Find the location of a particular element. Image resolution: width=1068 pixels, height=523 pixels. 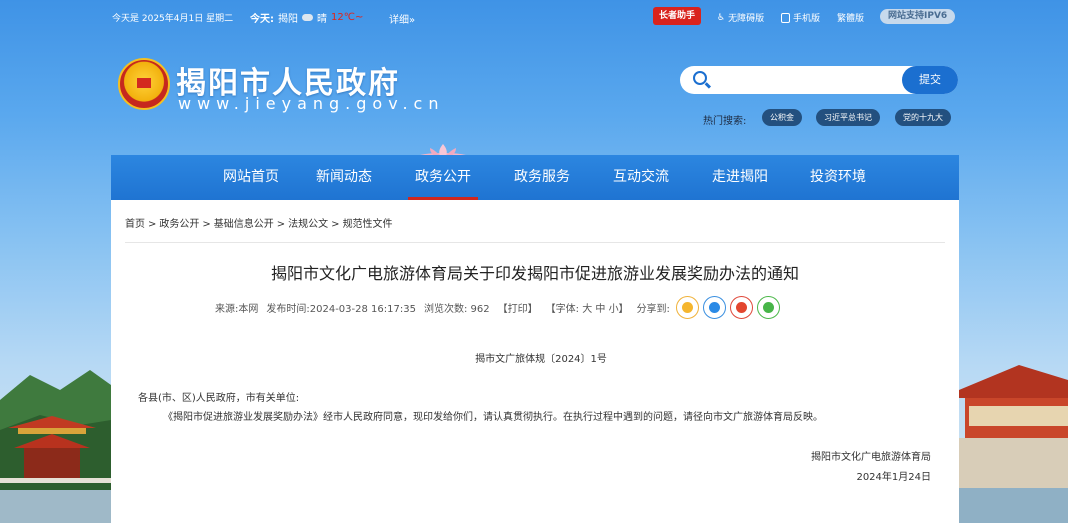

temple-scenery-right is located at coordinates (1013, 444).